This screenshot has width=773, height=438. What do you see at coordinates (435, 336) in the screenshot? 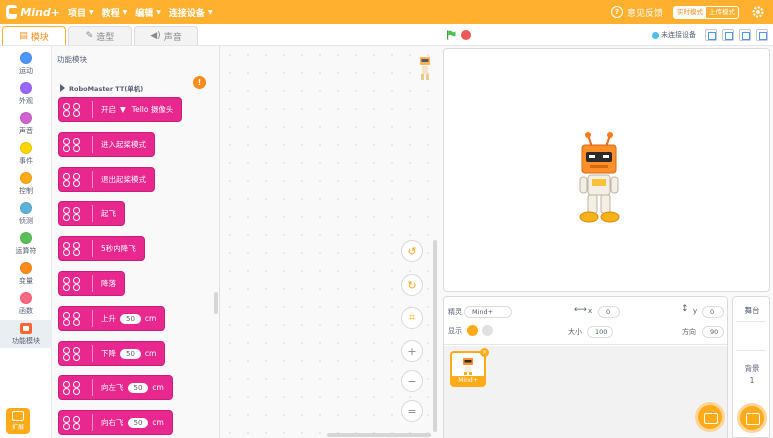
I see `workspace-vertical-scrollbar` at bounding box center [435, 336].